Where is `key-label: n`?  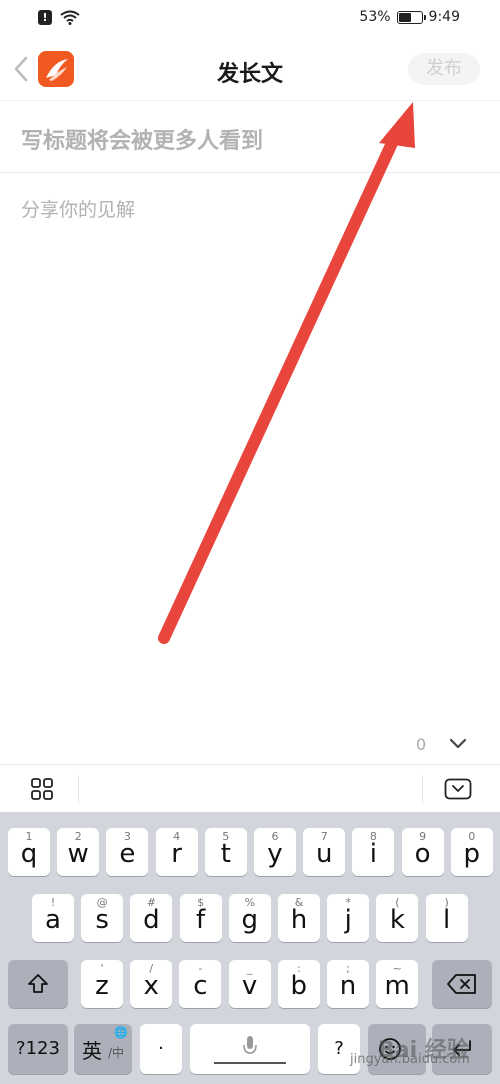 key-label: n is located at coordinates (348, 986).